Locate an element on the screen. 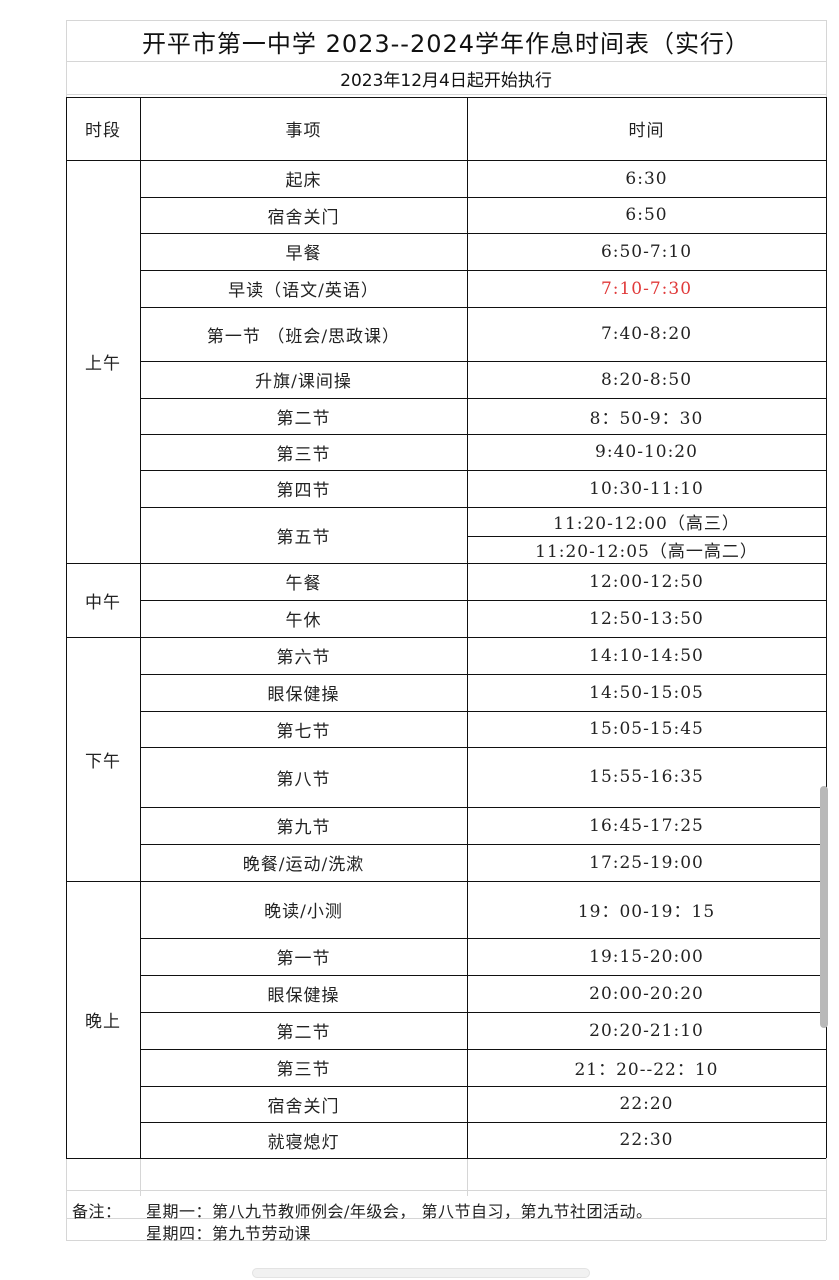 The image size is (839, 1280). row-item: 升旗/课间操 is located at coordinates (303, 382).